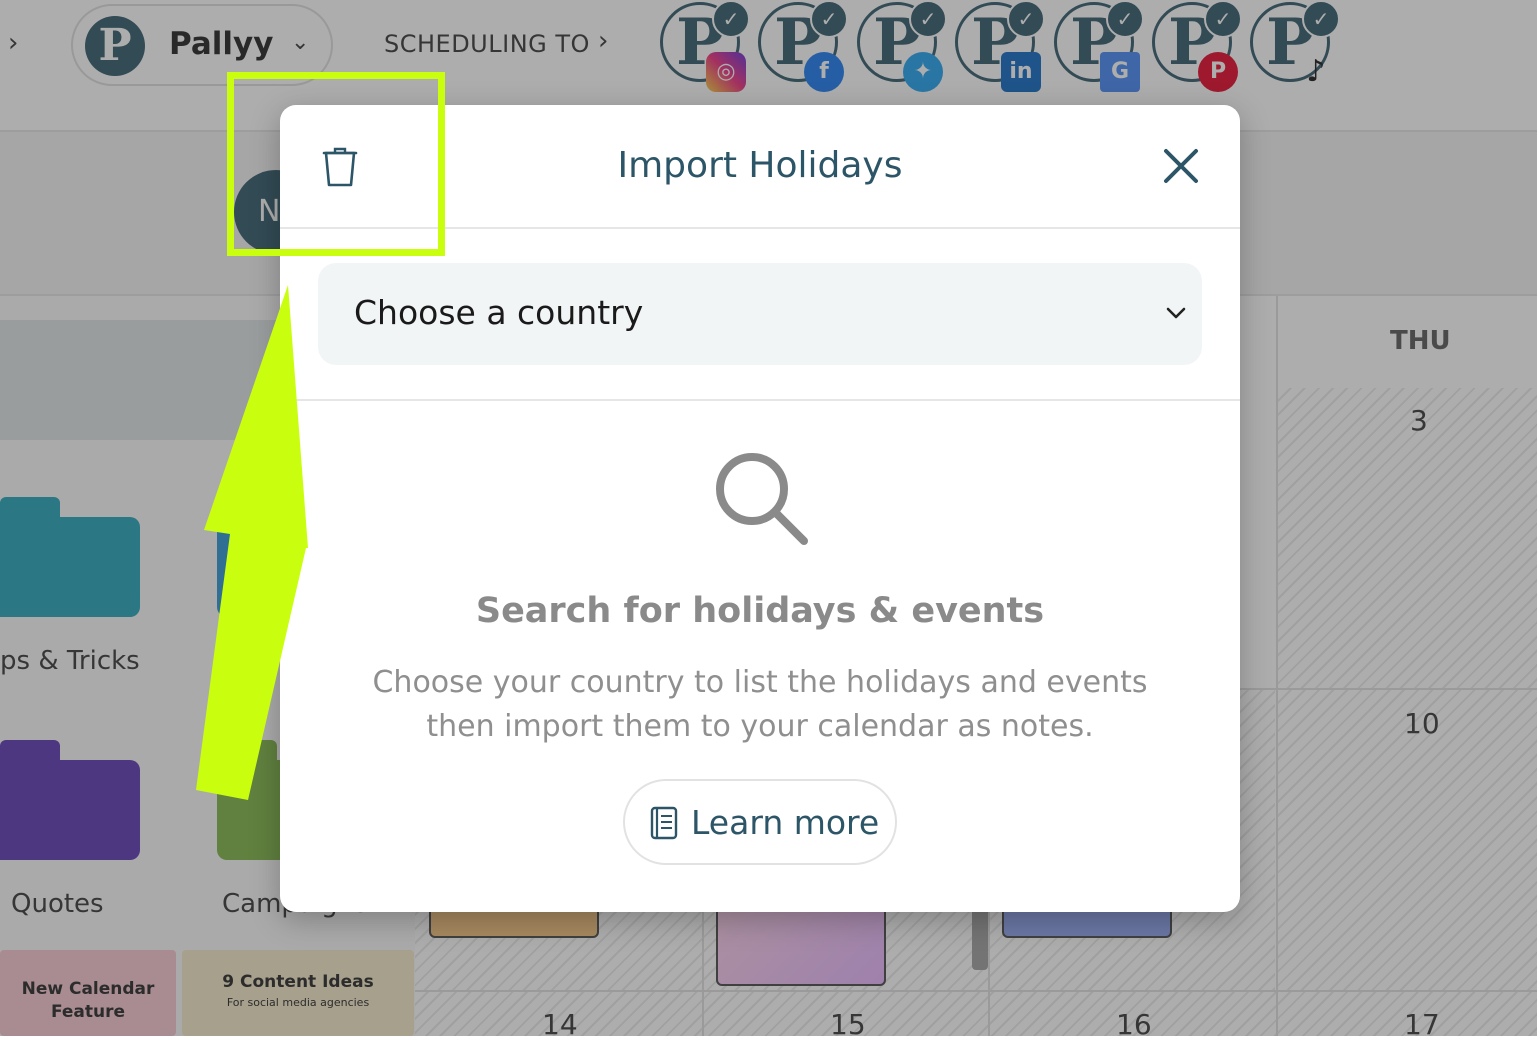  Describe the element at coordinates (252, 542) in the screenshot. I see `highlight-arrow` at that location.